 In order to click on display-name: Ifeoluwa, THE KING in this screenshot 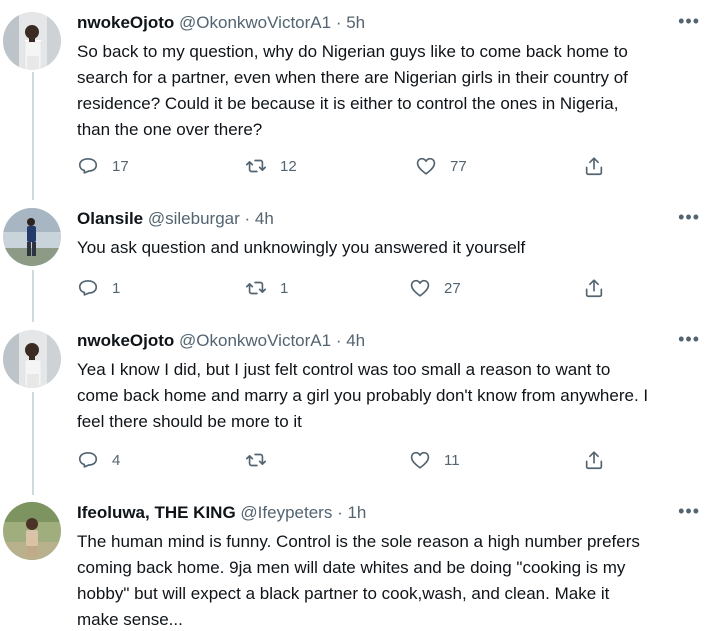, I will do `click(156, 512)`.